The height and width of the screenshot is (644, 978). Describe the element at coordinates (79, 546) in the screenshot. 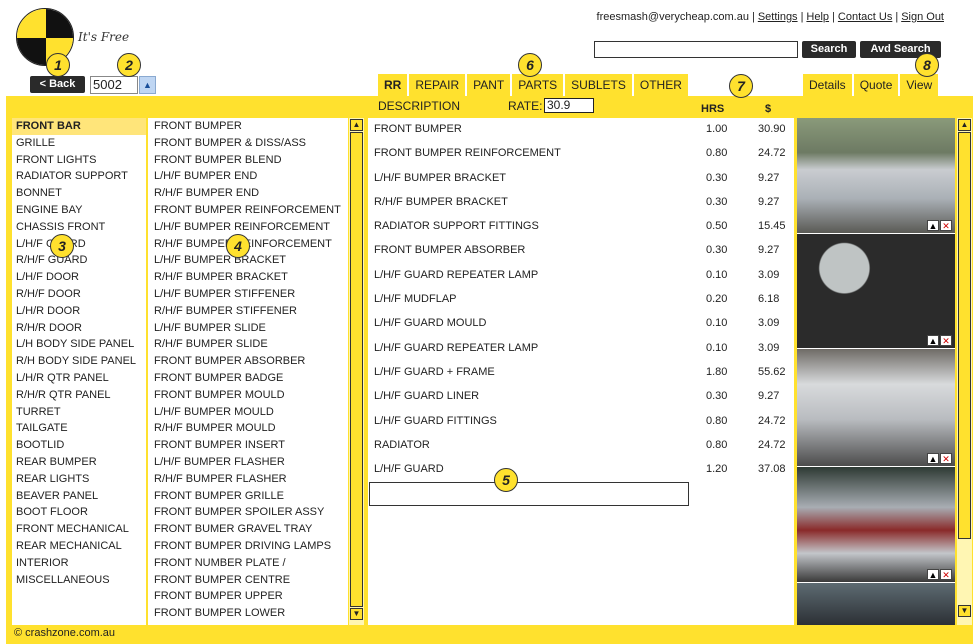

I see `category-item: REAR MECHANICAL` at that location.